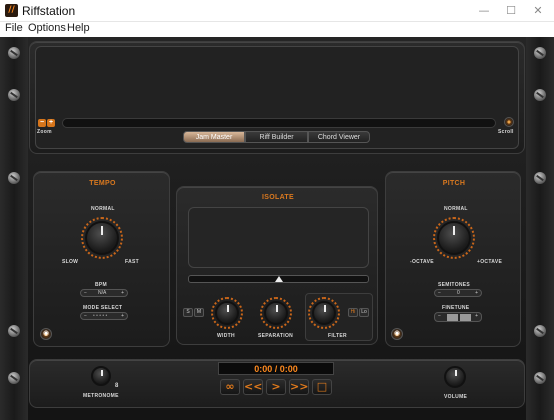 This screenshot has height=420, width=554. Describe the element at coordinates (279, 123) in the screenshot. I see `waveform-scrollbar` at that location.